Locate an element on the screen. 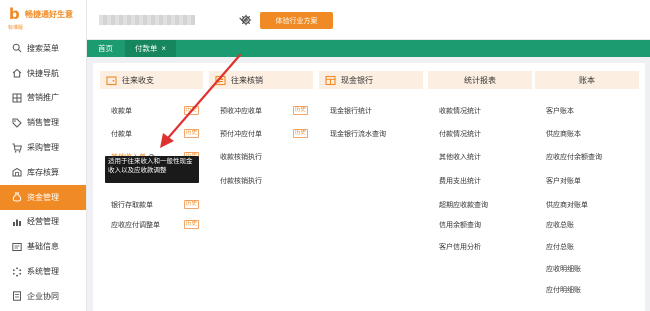 This screenshot has width=650, height=311. sidebar-item-label: 基础信息 is located at coordinates (43, 247).